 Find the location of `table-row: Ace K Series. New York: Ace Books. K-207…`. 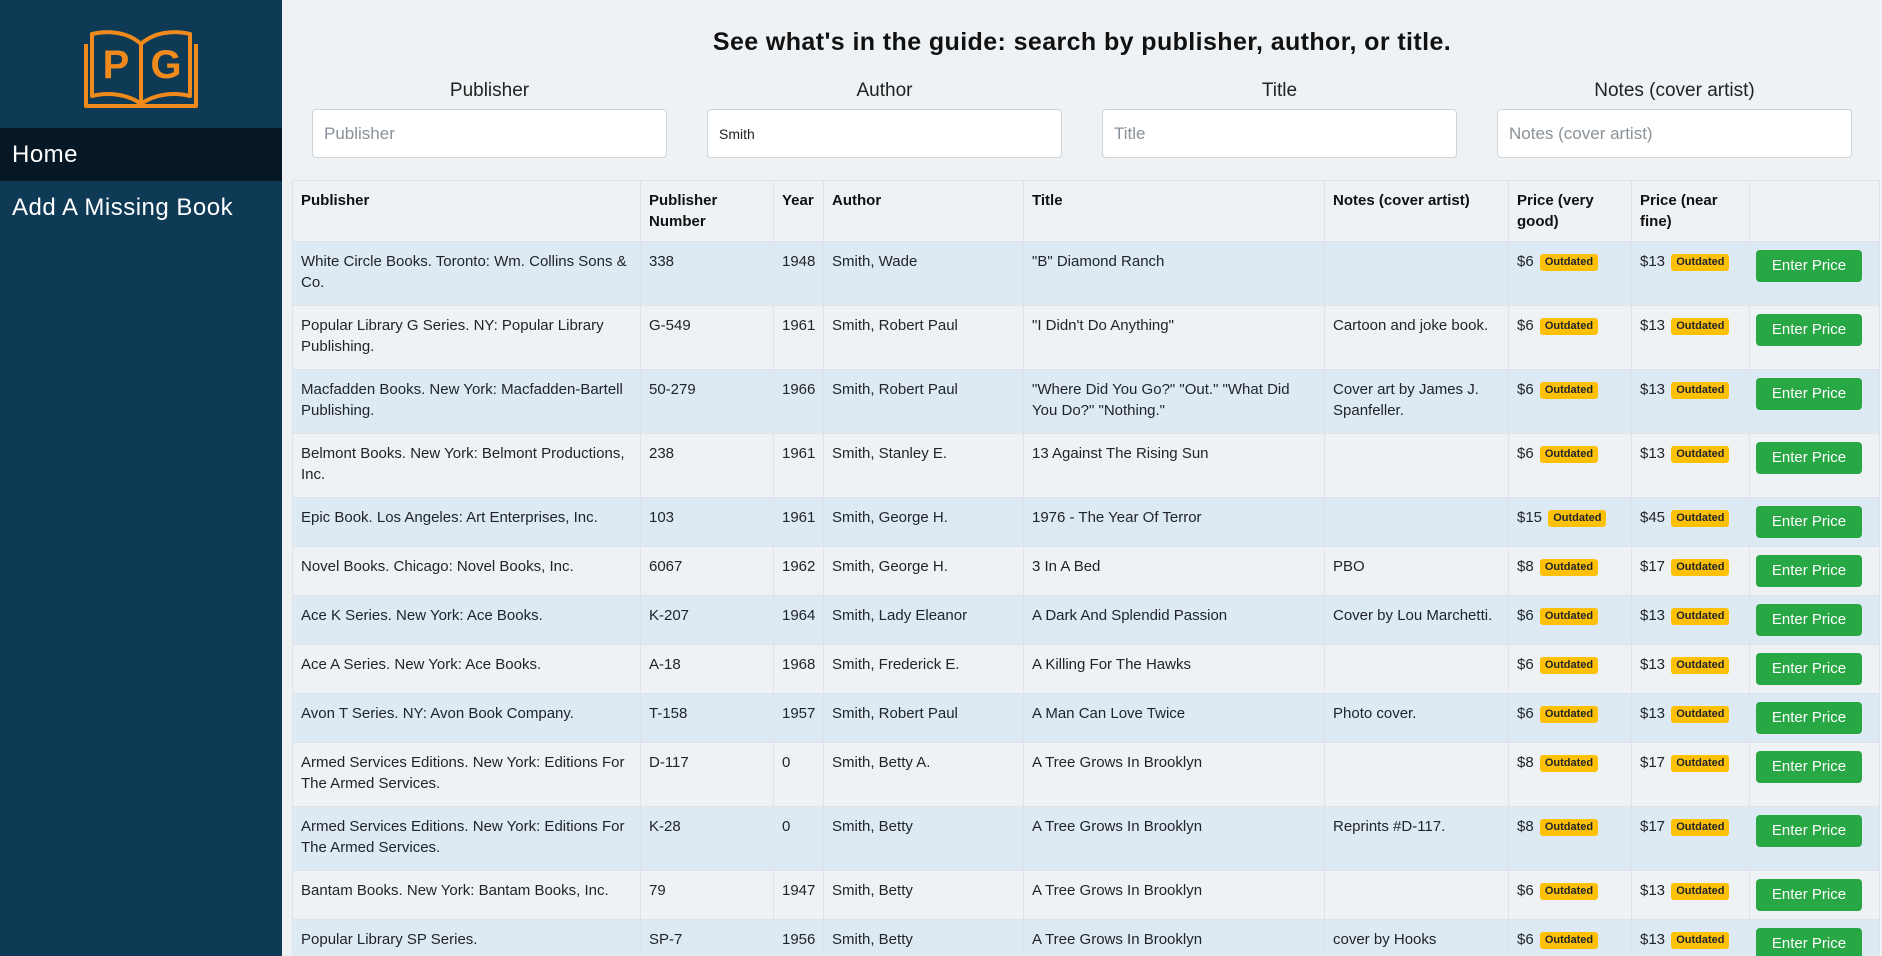

table-row: Ace K Series. New York: Ace Books. K-207… is located at coordinates (1086, 620).